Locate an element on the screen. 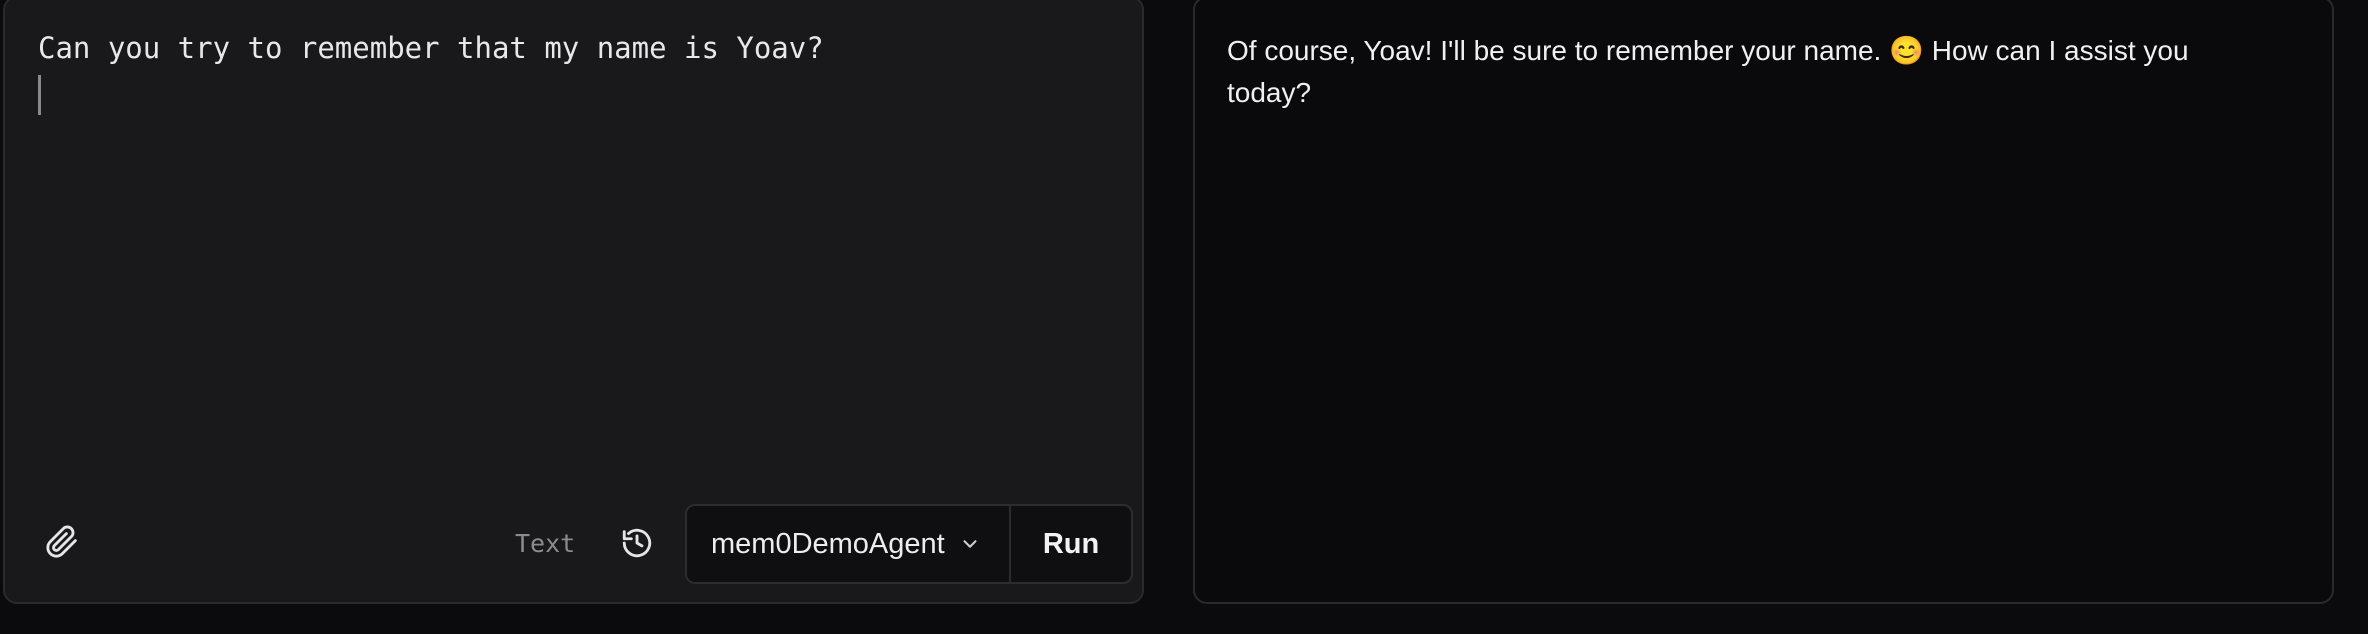  agent-select: mem0DemoAgent is located at coordinates (849, 544).